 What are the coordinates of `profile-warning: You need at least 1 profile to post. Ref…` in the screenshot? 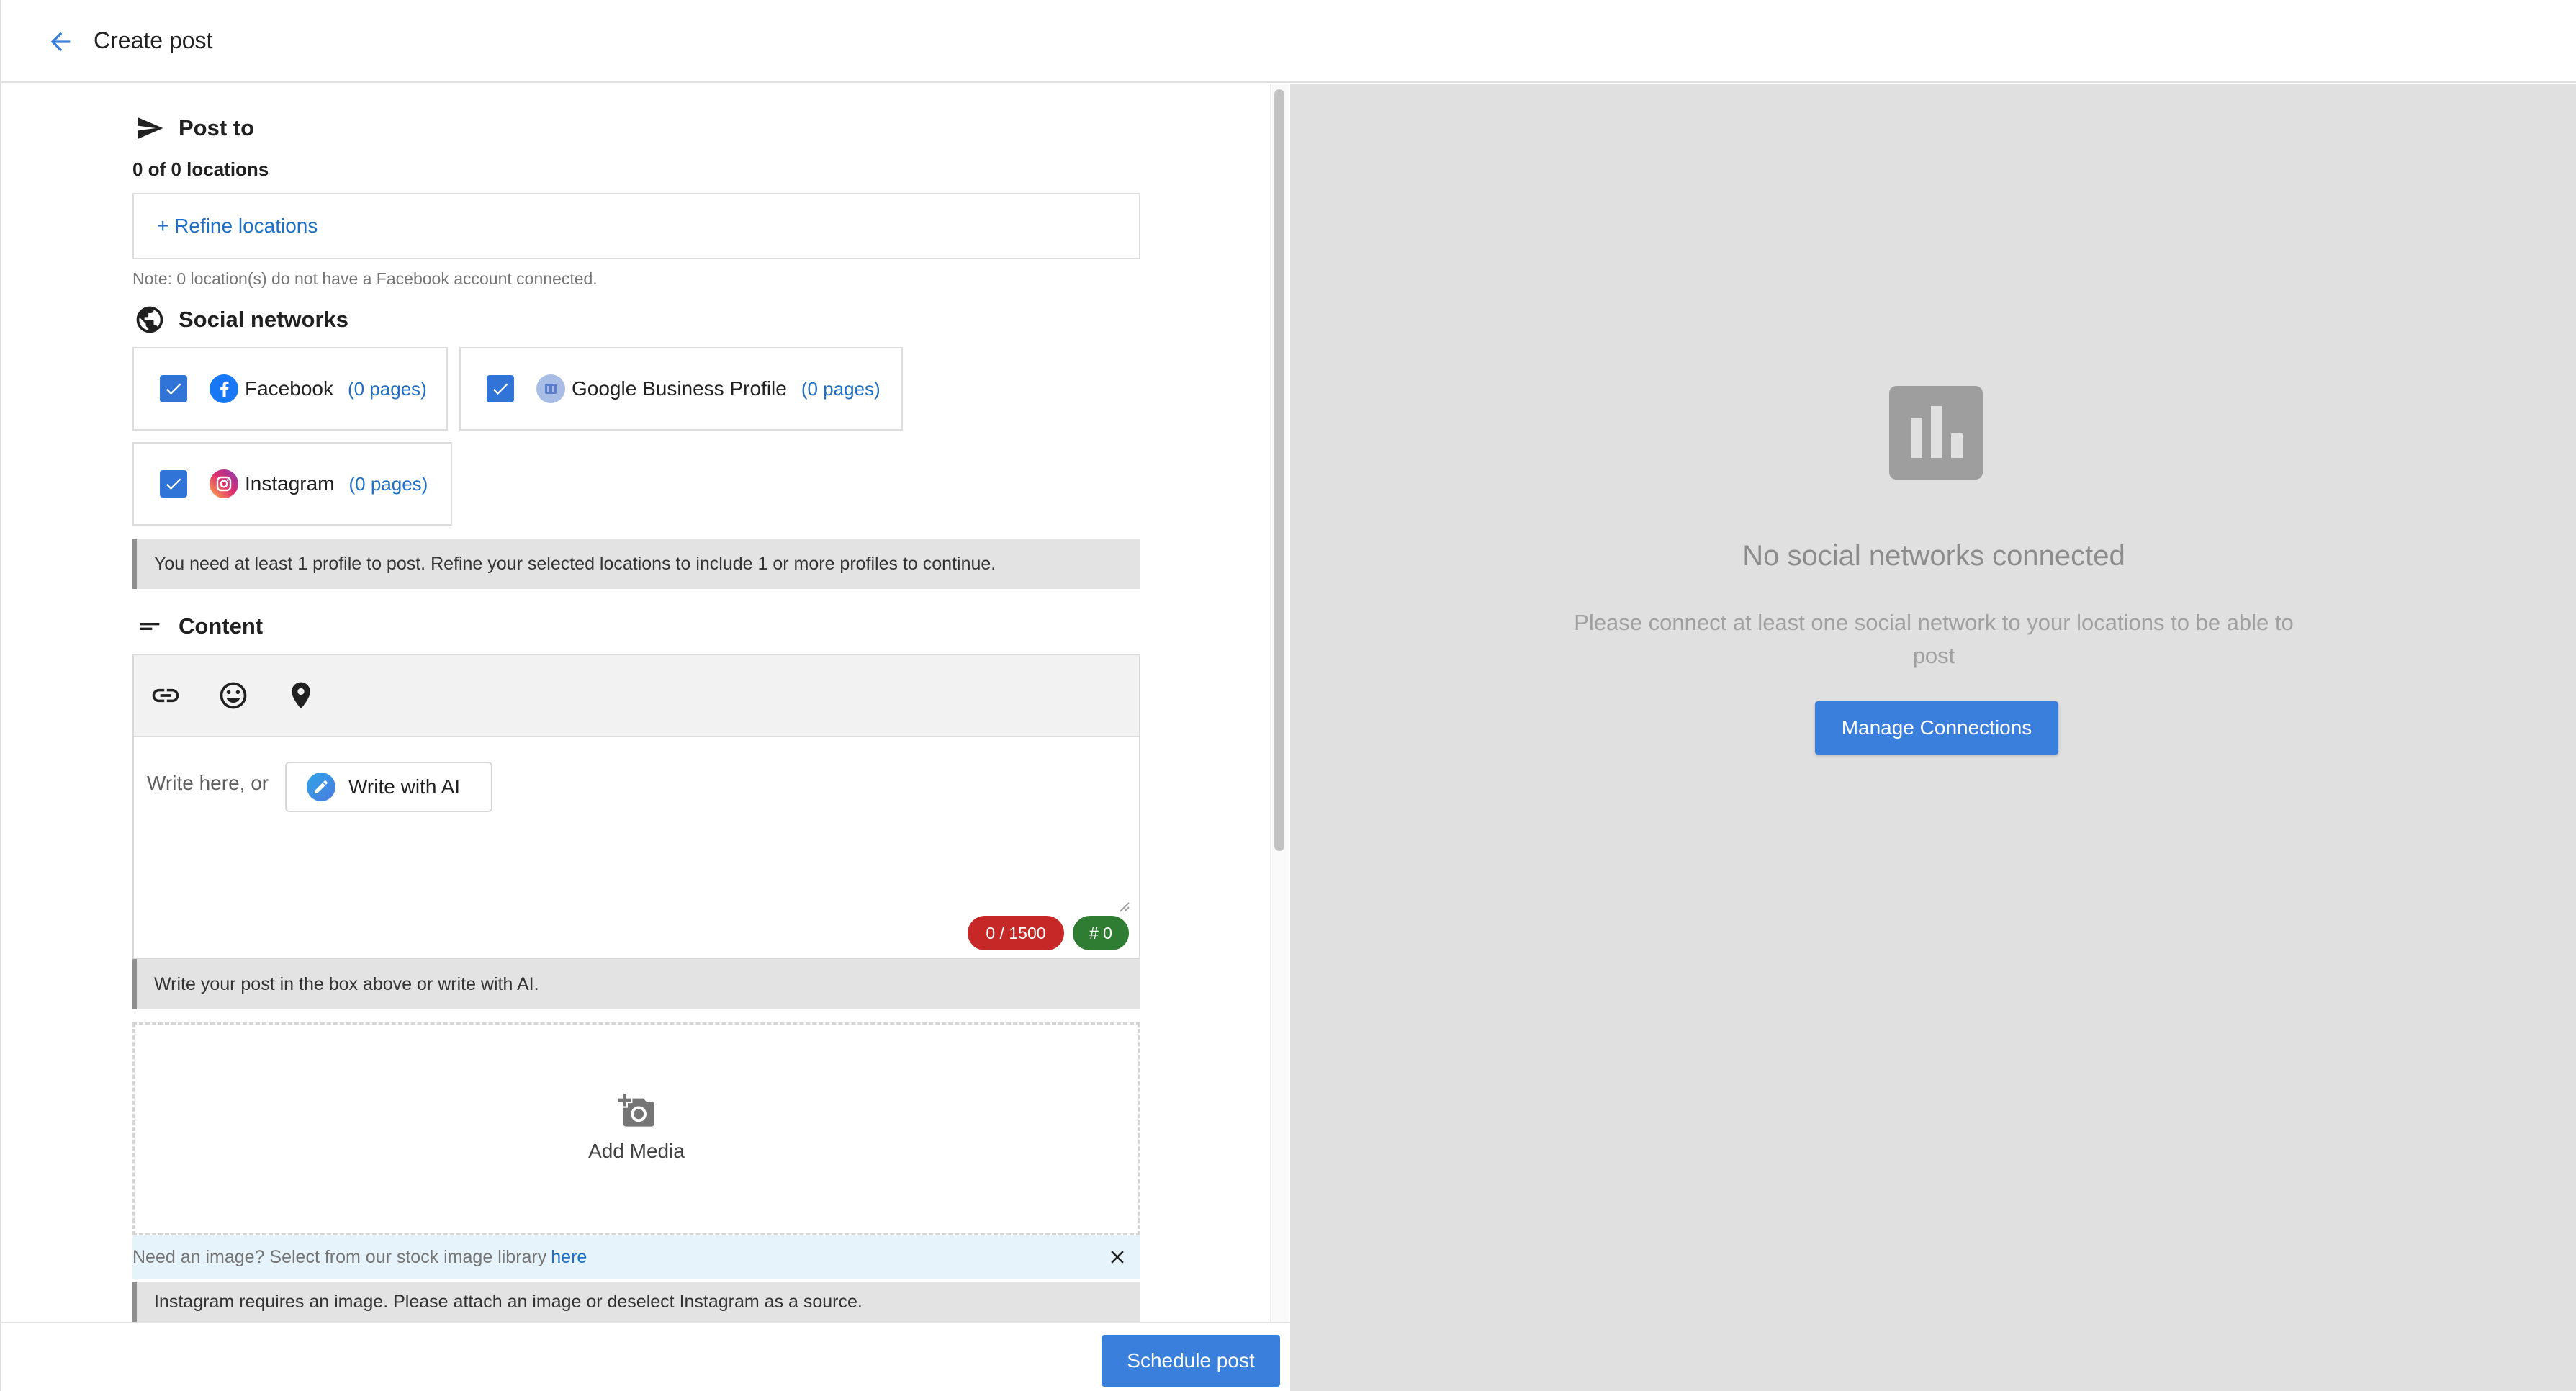 It's located at (636, 564).